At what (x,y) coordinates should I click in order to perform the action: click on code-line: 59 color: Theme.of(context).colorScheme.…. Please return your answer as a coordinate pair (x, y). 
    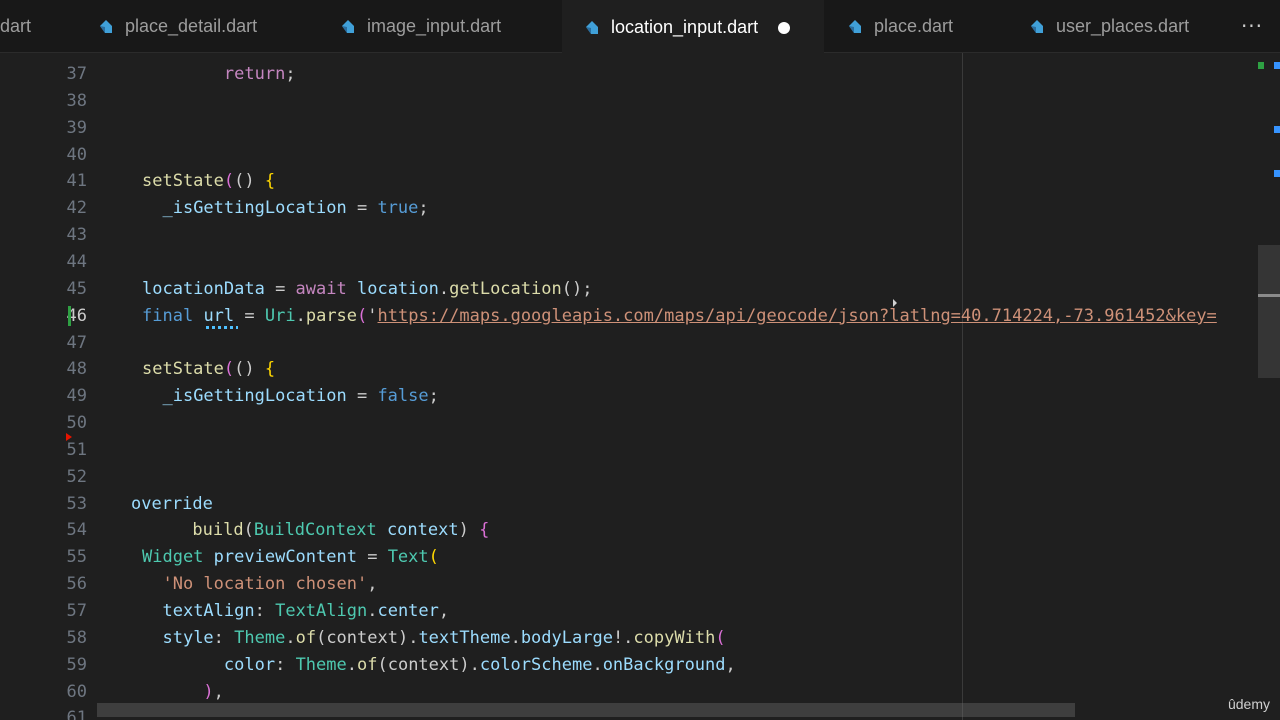
    Looking at the image, I should click on (640, 665).